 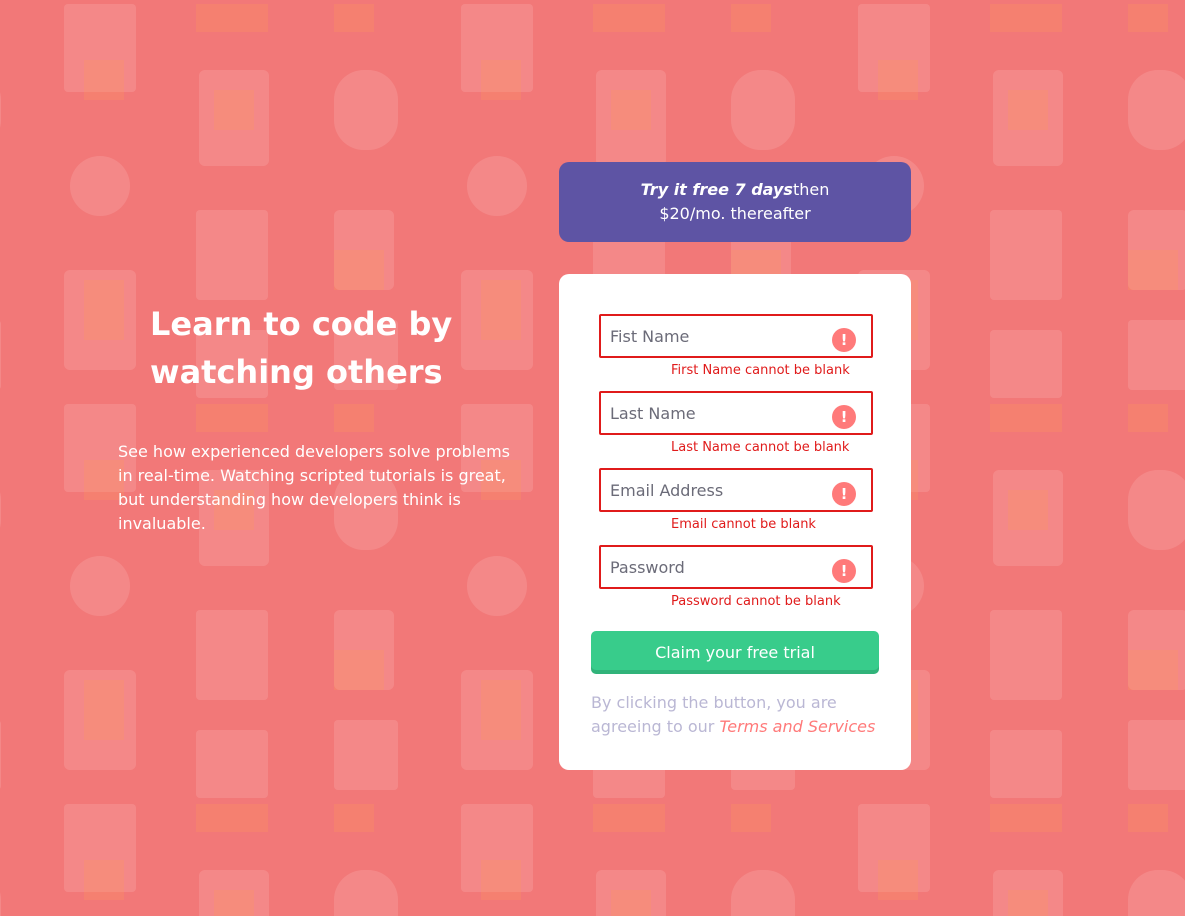 What do you see at coordinates (735, 213) in the screenshot?
I see `promo-price: $20/mo. thereafter` at bounding box center [735, 213].